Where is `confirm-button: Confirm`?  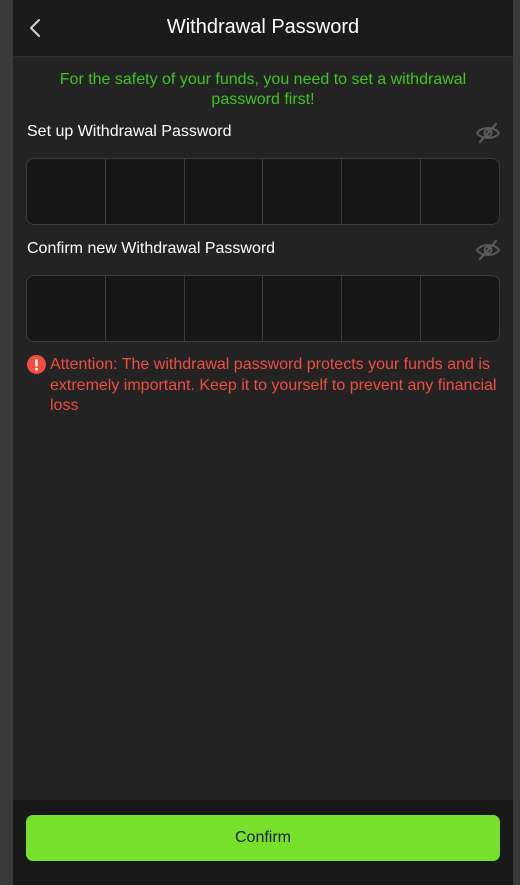
confirm-button: Confirm is located at coordinates (263, 838).